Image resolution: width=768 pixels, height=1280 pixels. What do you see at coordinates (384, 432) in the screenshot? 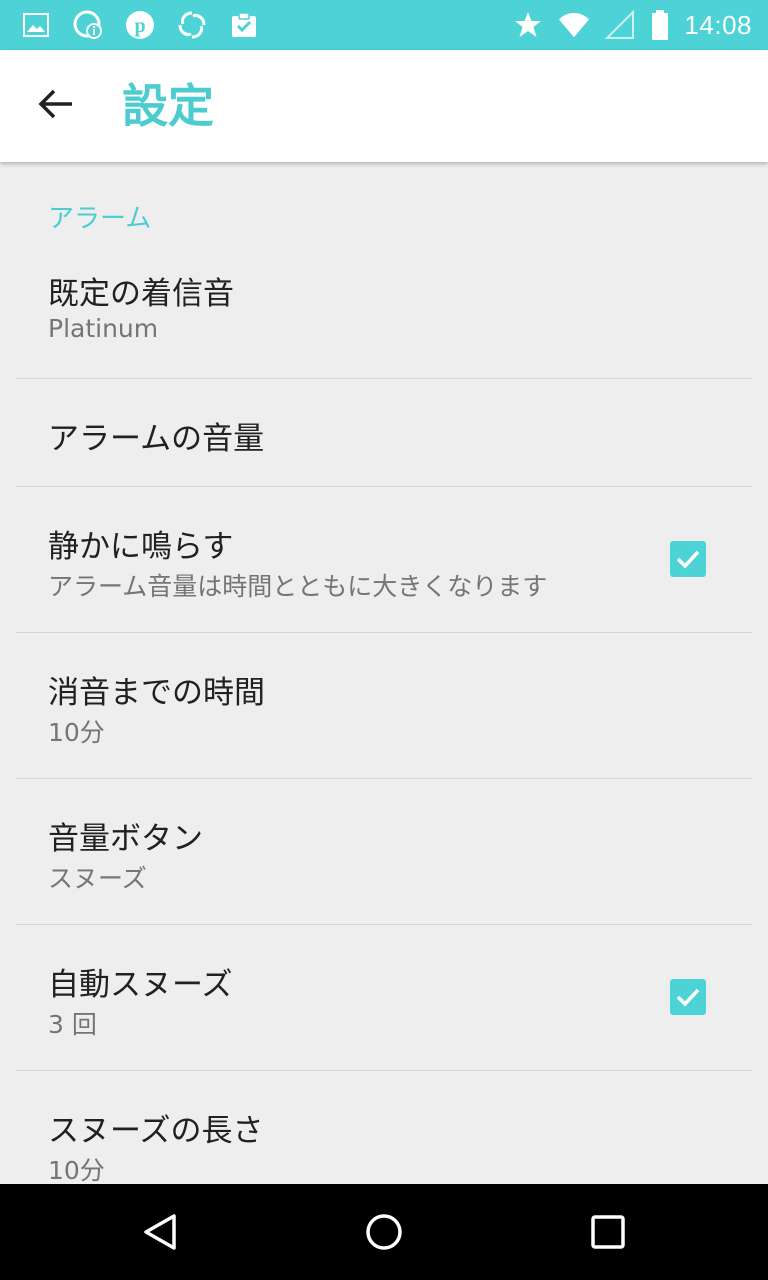
I see `pref-alarm-volume: アラームの音量` at bounding box center [384, 432].